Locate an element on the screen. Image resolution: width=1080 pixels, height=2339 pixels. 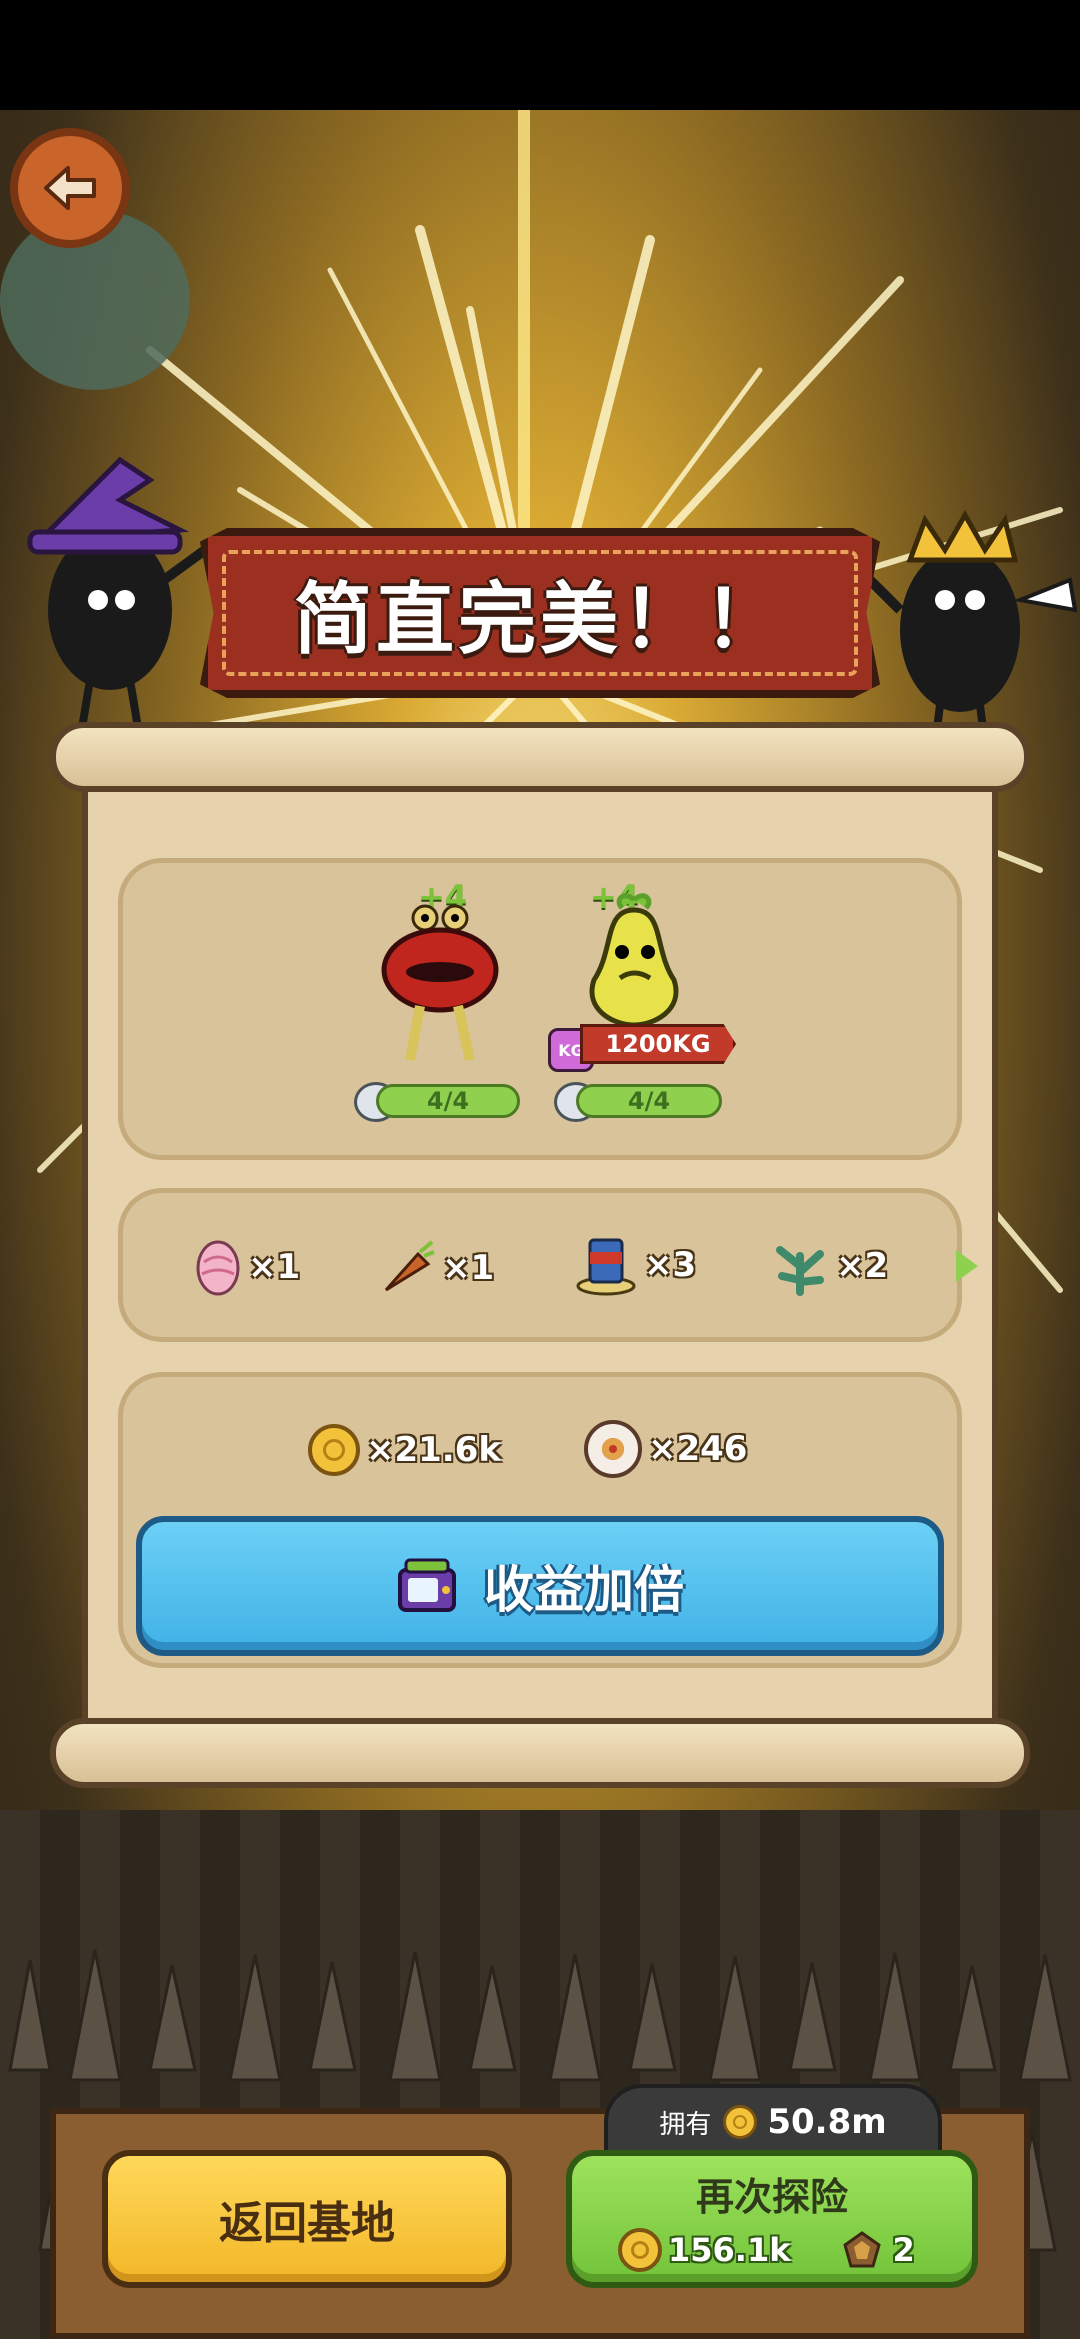
scroll-bottom-roll is located at coordinates (540, 1753).